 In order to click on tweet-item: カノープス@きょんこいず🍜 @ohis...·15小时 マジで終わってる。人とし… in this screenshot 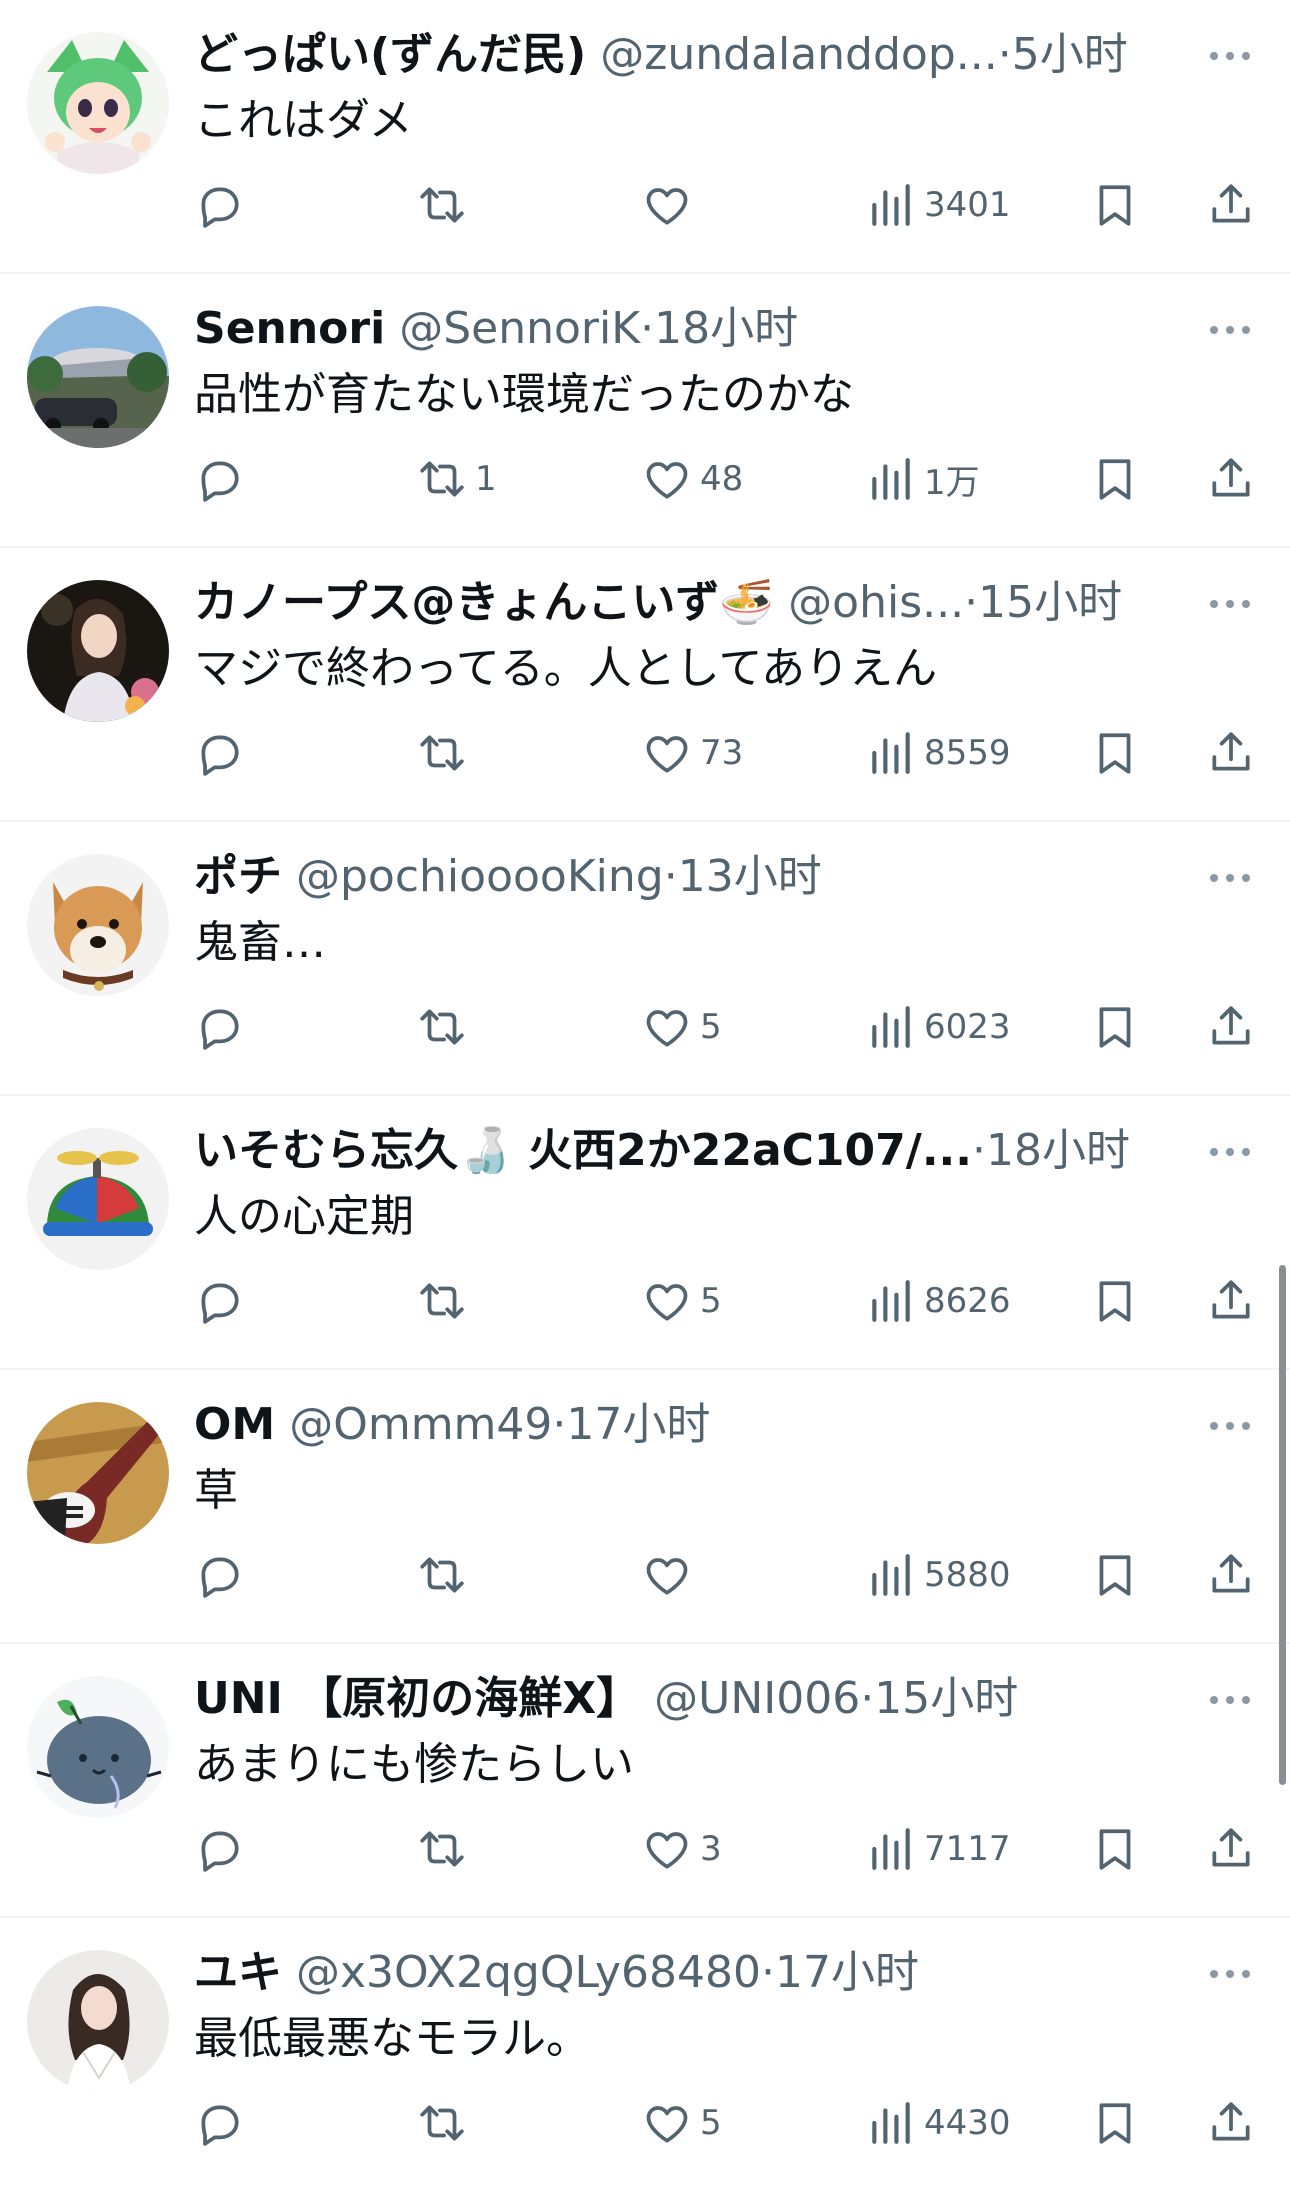, I will do `click(645, 685)`.